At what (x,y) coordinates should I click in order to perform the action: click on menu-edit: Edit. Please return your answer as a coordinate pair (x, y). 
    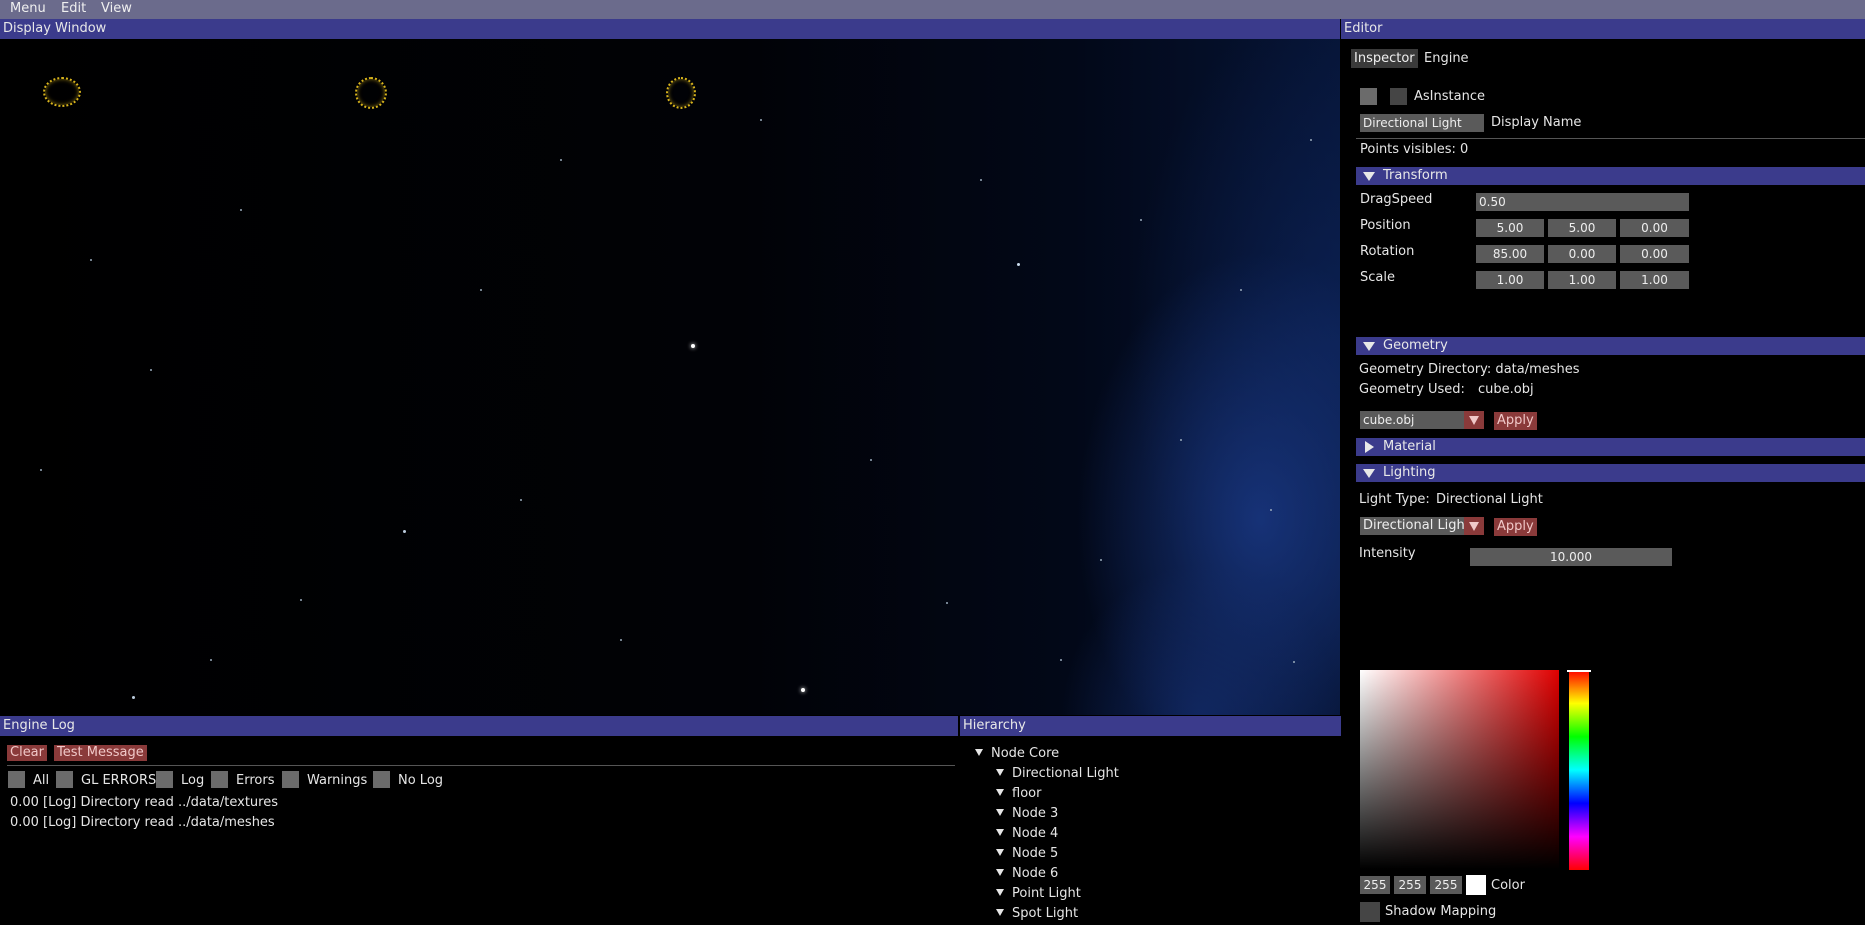
    Looking at the image, I should click on (73, 8).